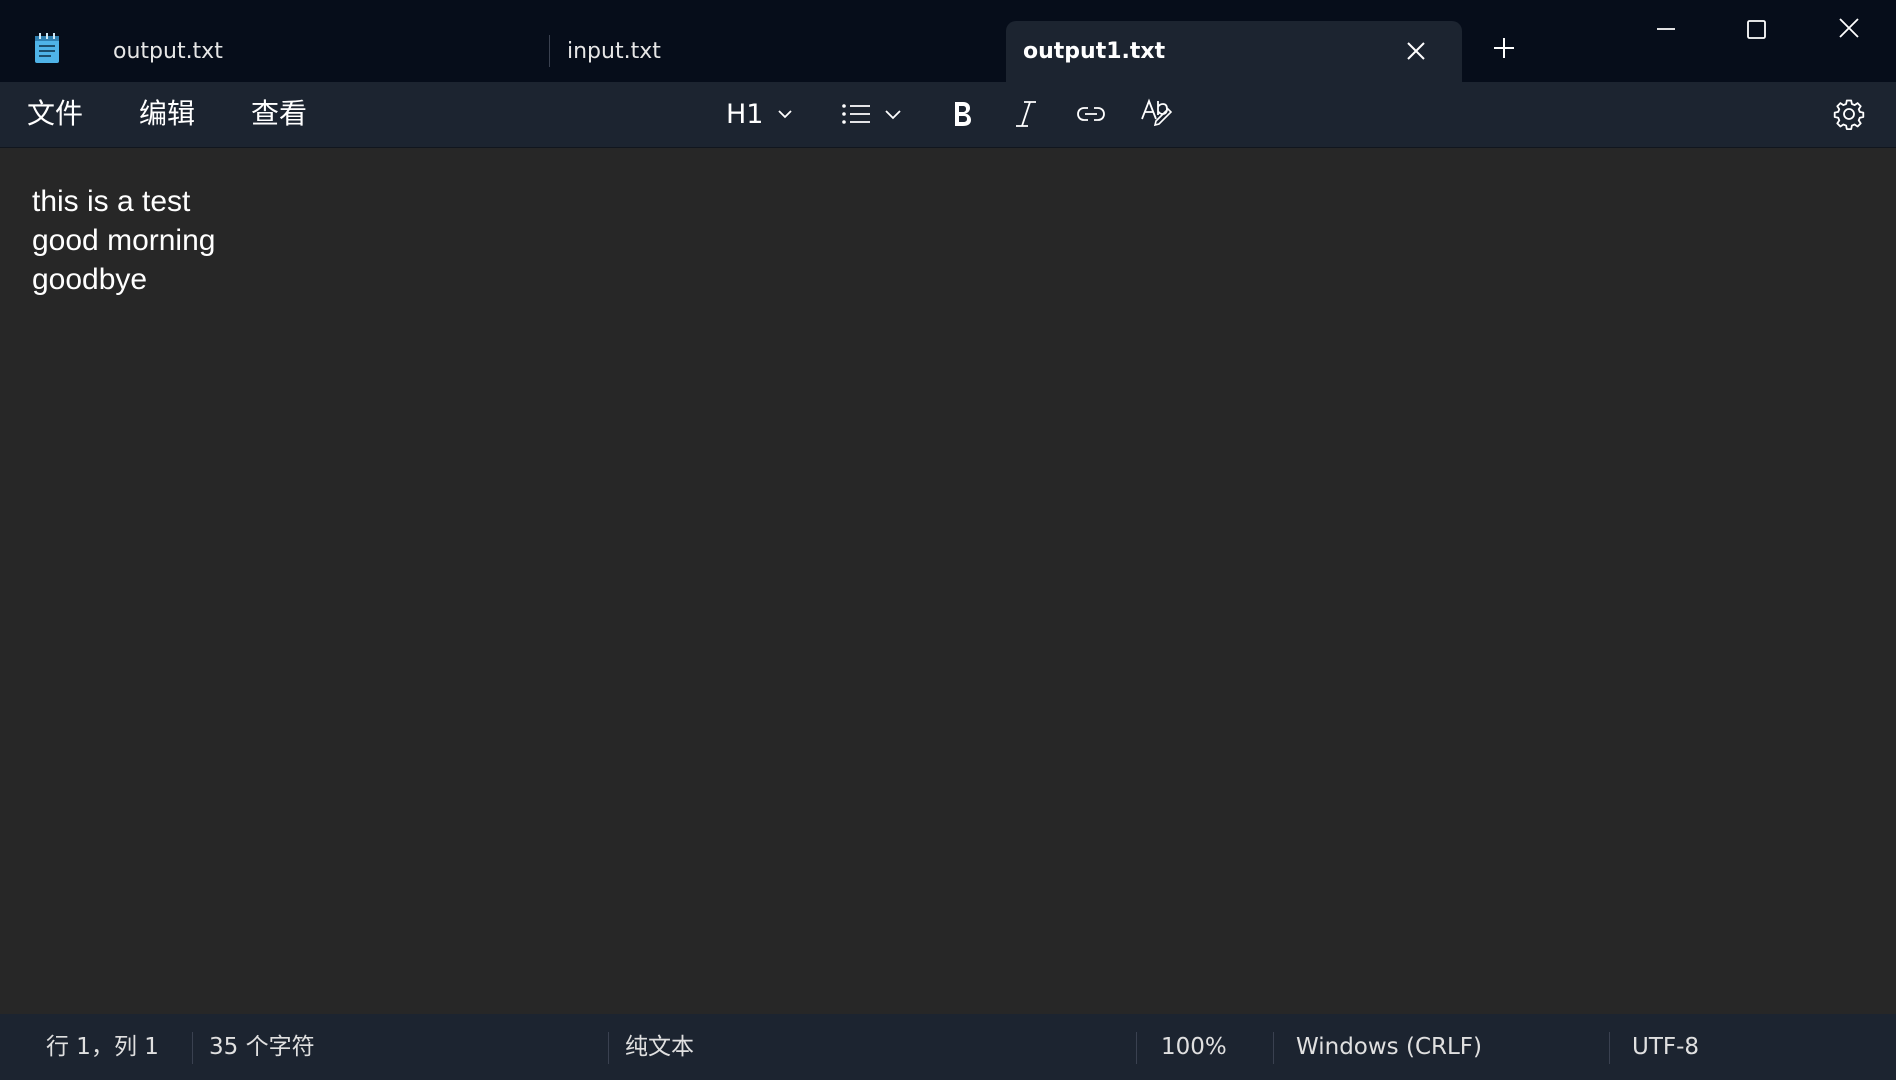 The width and height of the screenshot is (1896, 1080). I want to click on maximize-icon, so click(1756, 29).